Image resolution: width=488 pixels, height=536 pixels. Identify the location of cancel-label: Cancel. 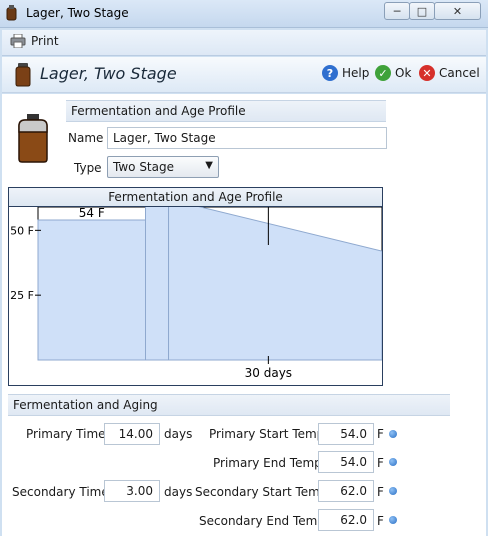
(459, 73).